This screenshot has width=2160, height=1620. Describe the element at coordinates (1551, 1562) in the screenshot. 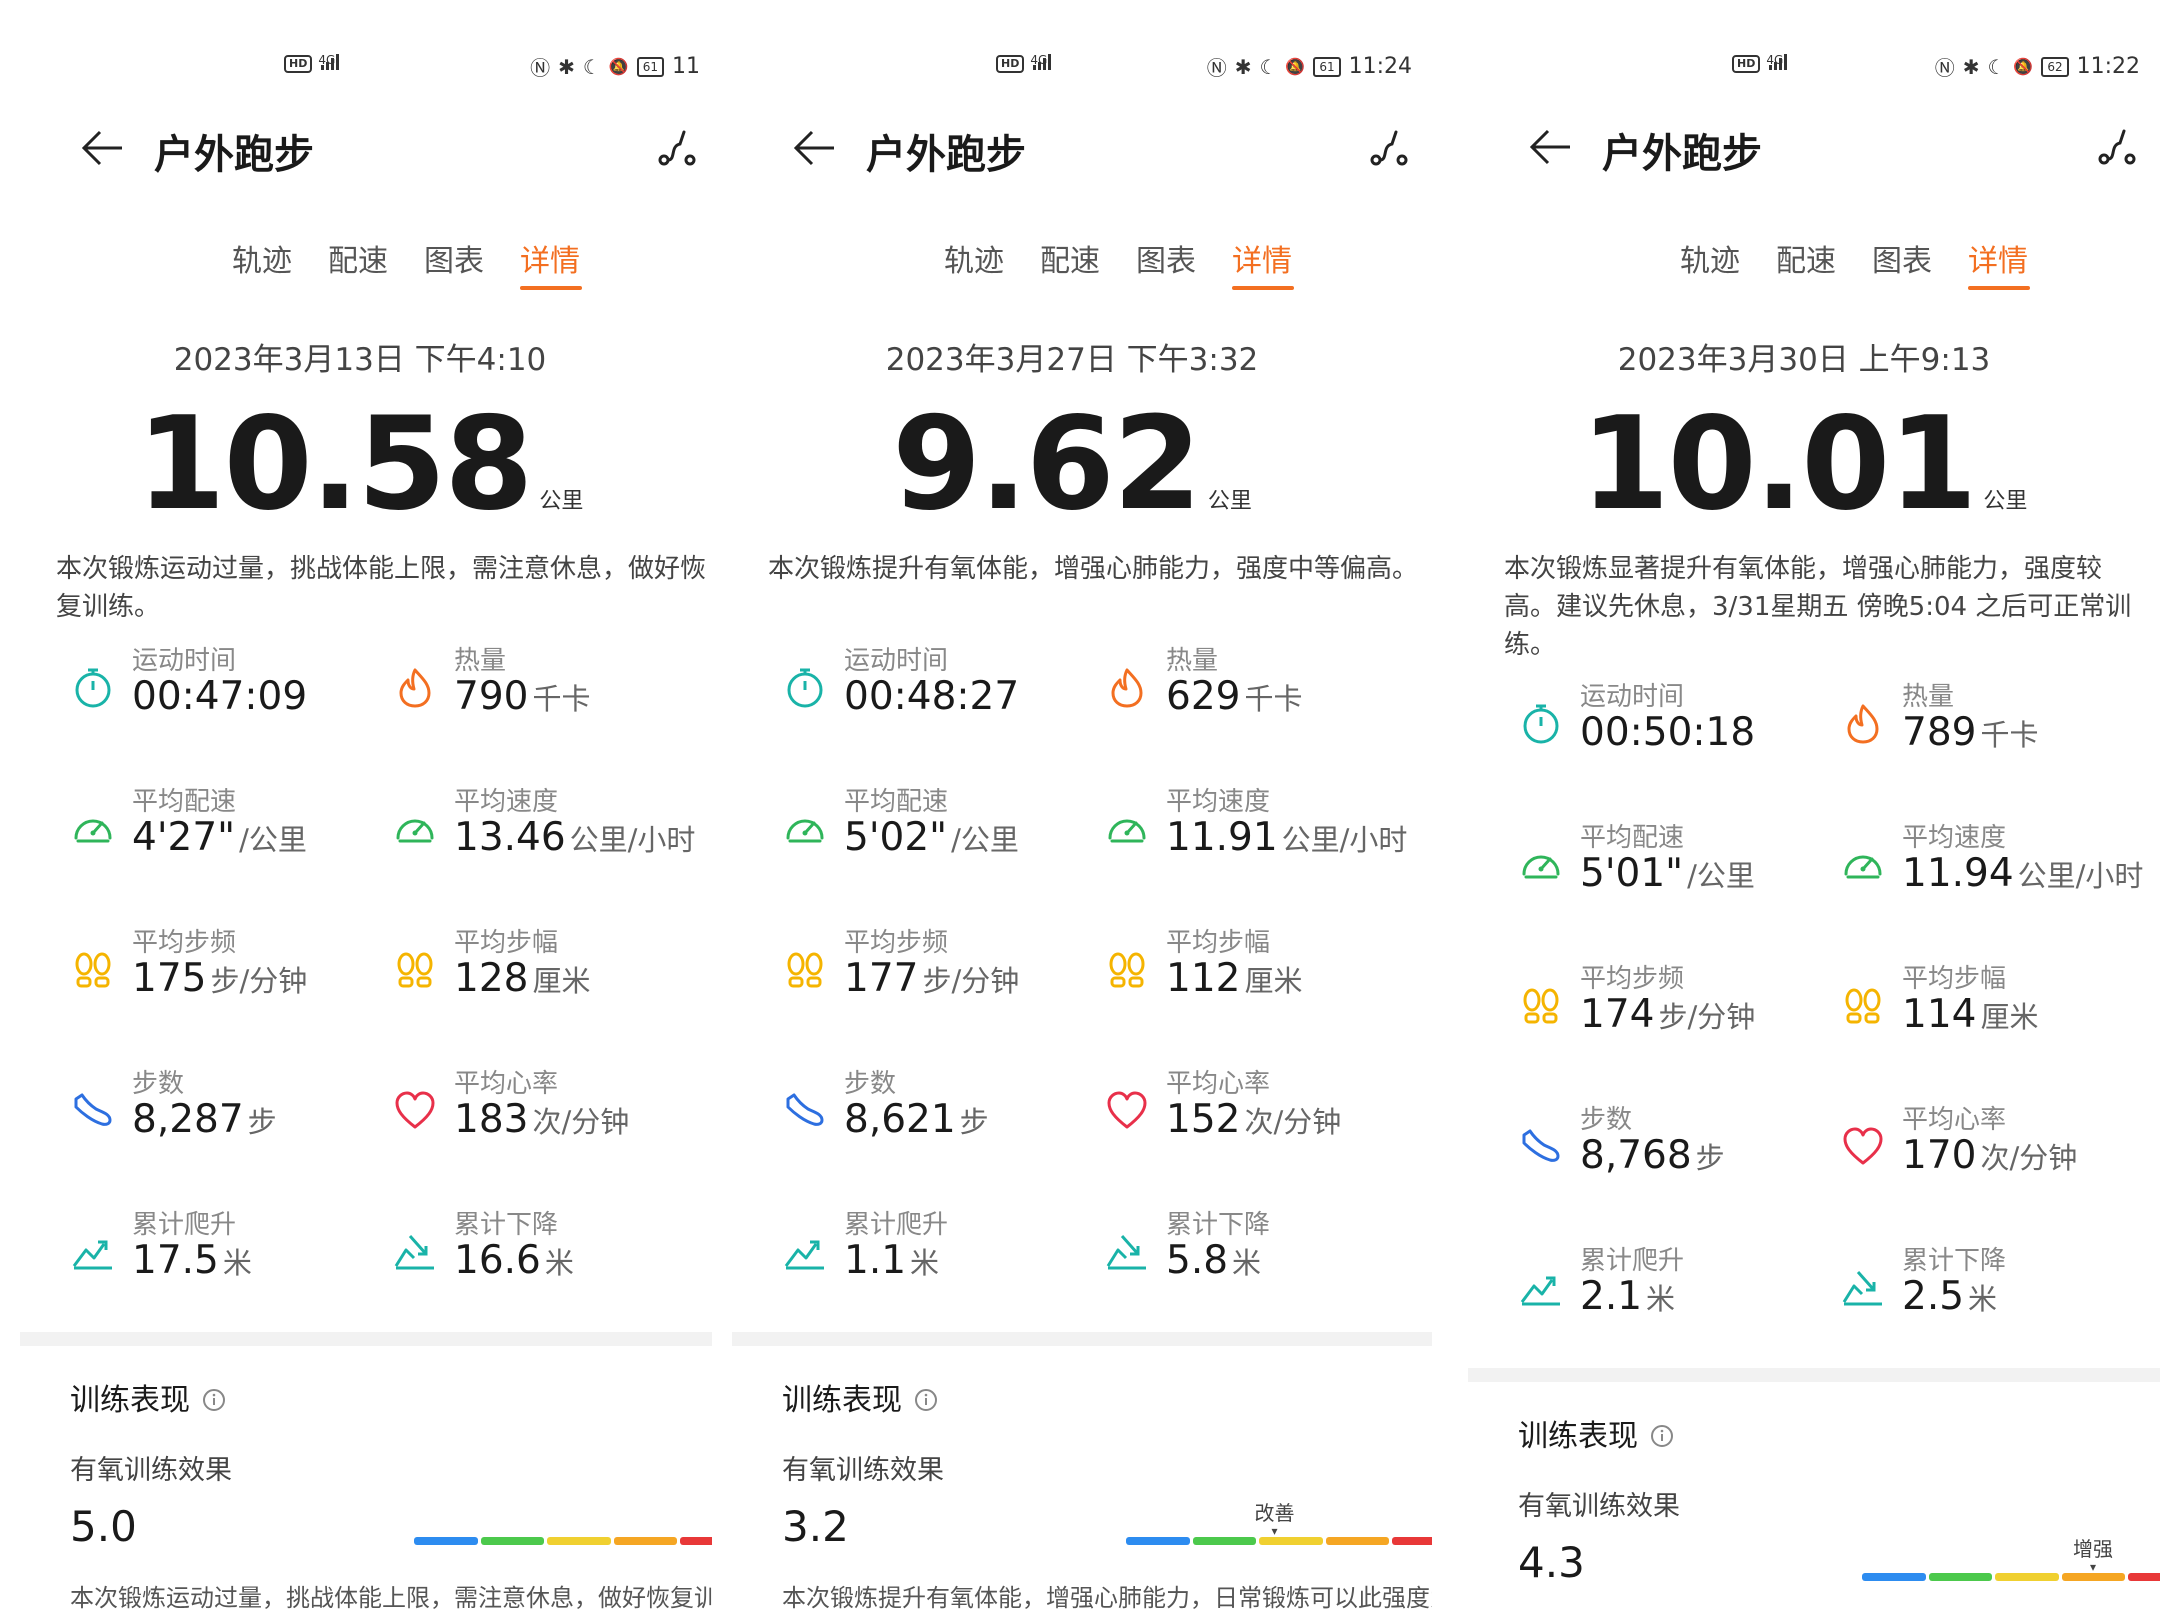

I see `aerobic-effect-value: 4.3` at that location.